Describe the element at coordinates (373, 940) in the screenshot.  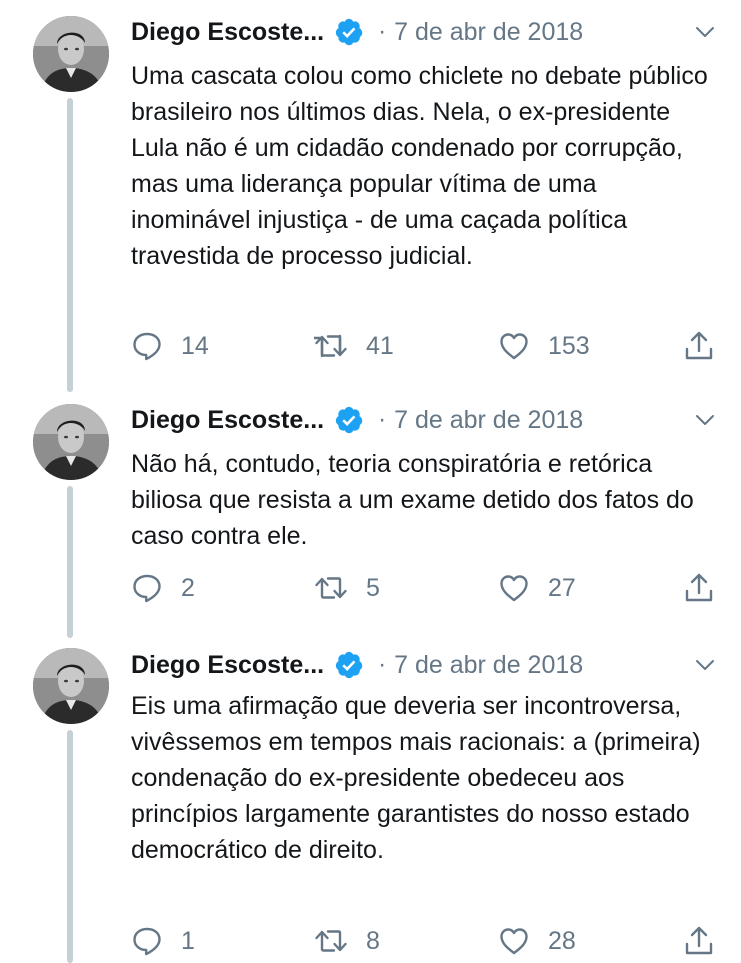
I see `retweet-count: 8` at that location.